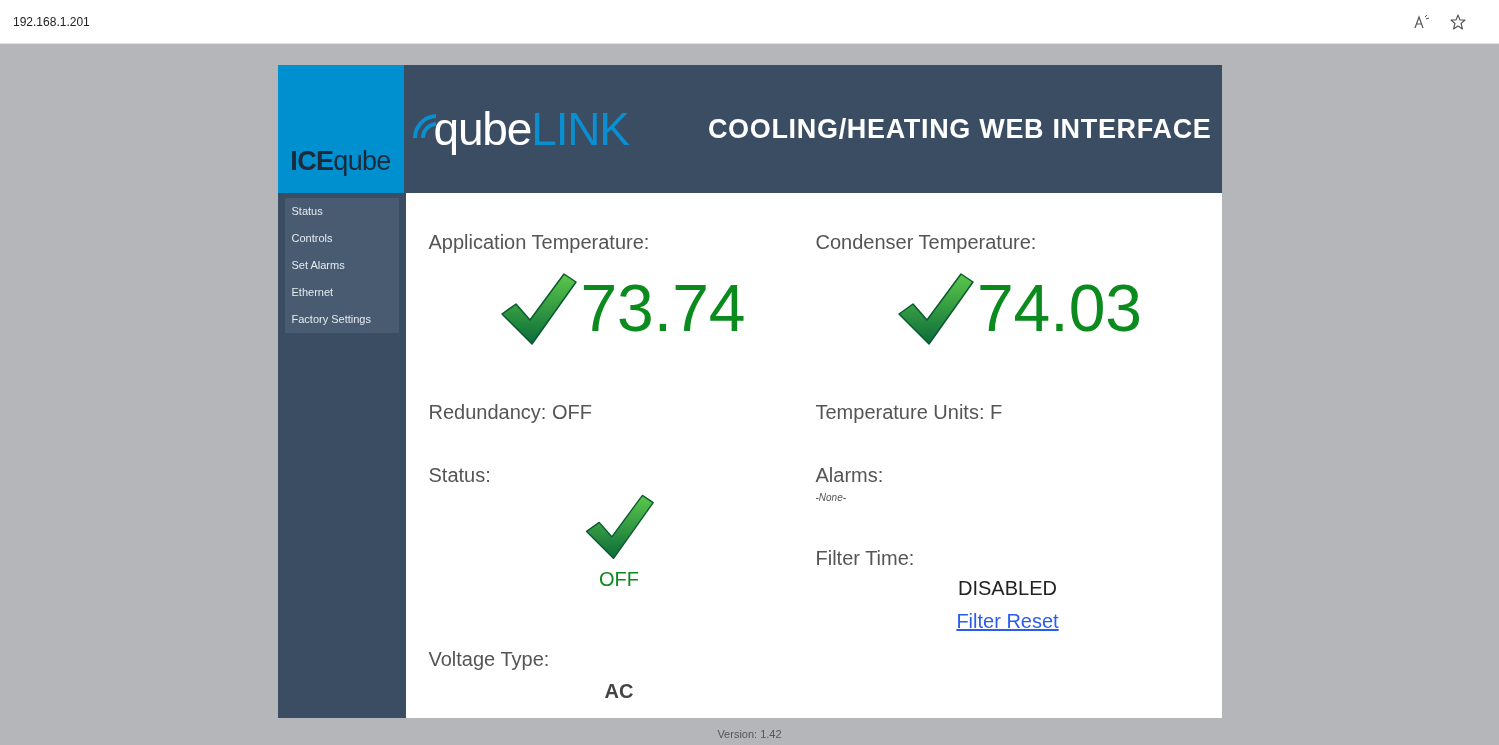 The image size is (1499, 745). I want to click on read-aloud-icon, so click(1422, 21).